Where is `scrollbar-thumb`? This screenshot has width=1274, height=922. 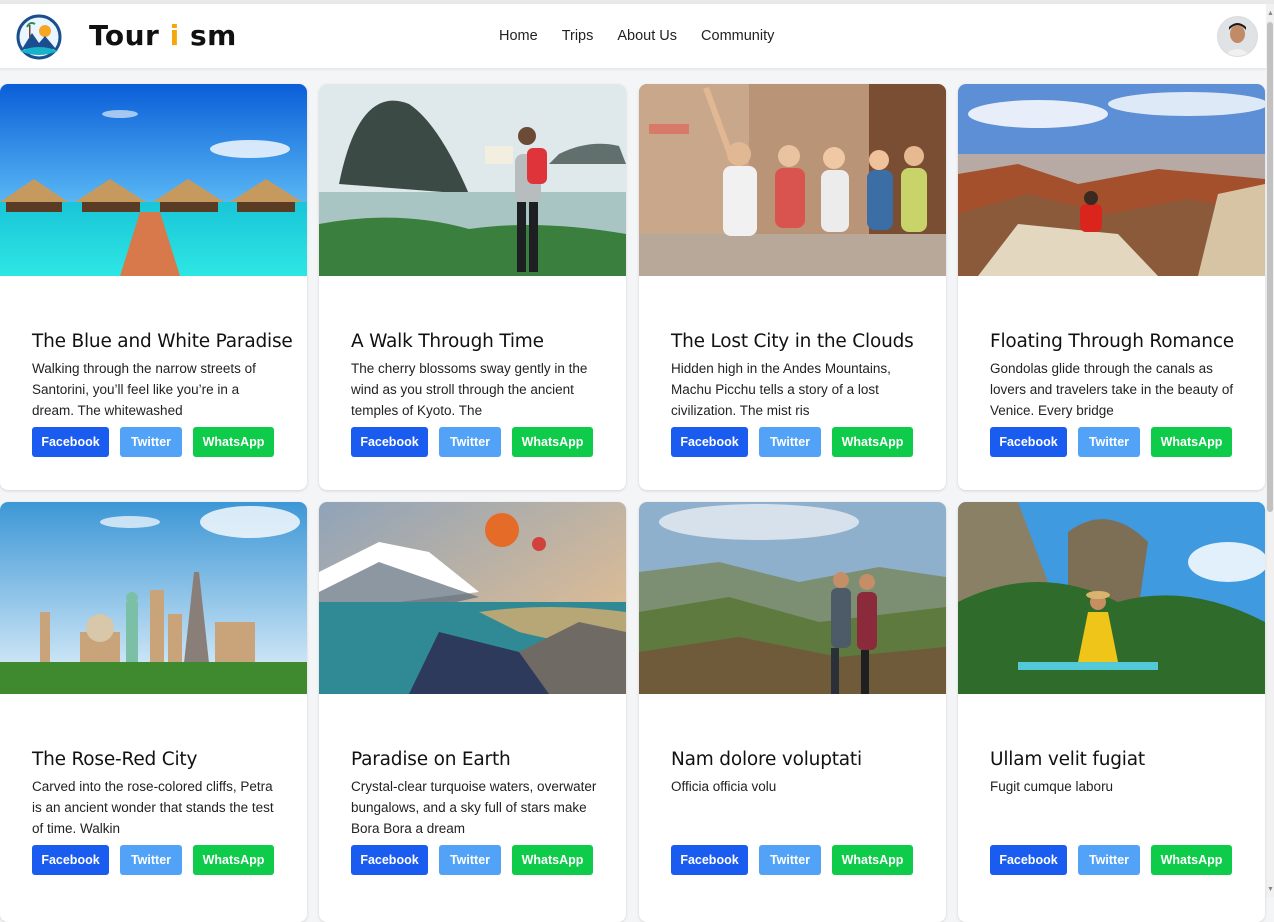 scrollbar-thumb is located at coordinates (1270, 267).